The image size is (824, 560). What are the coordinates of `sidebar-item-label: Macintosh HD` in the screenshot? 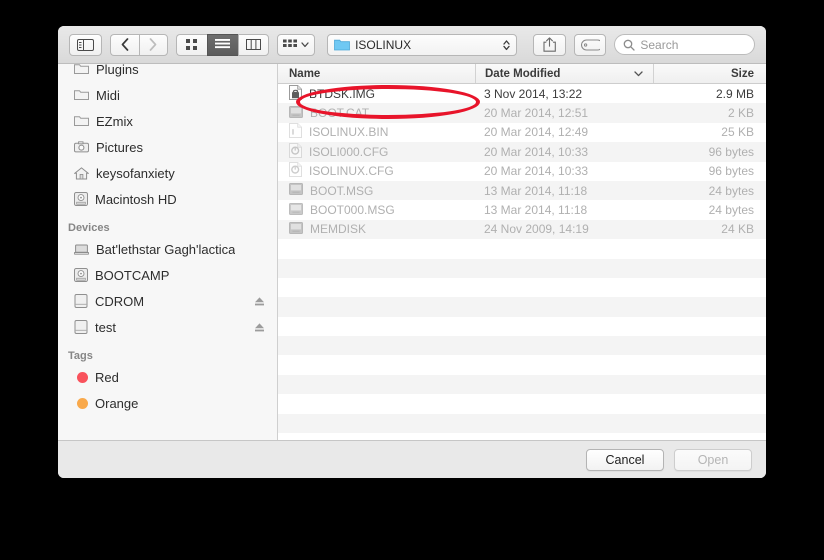 It's located at (136, 199).